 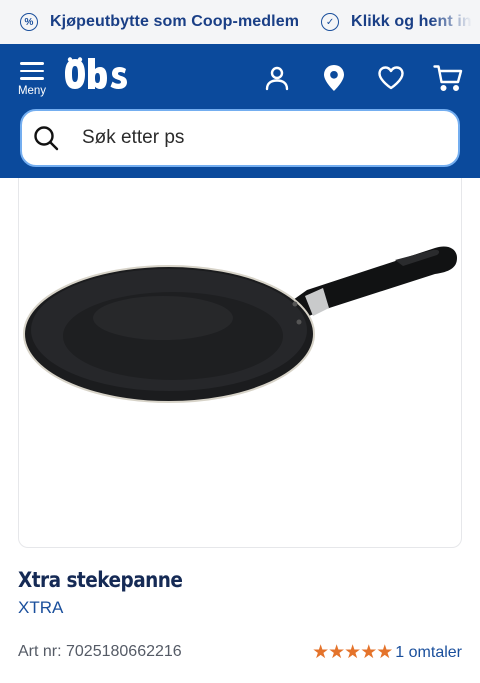 I want to click on star-rating: ★ ★ ★ ★ ★, so click(x=353, y=652).